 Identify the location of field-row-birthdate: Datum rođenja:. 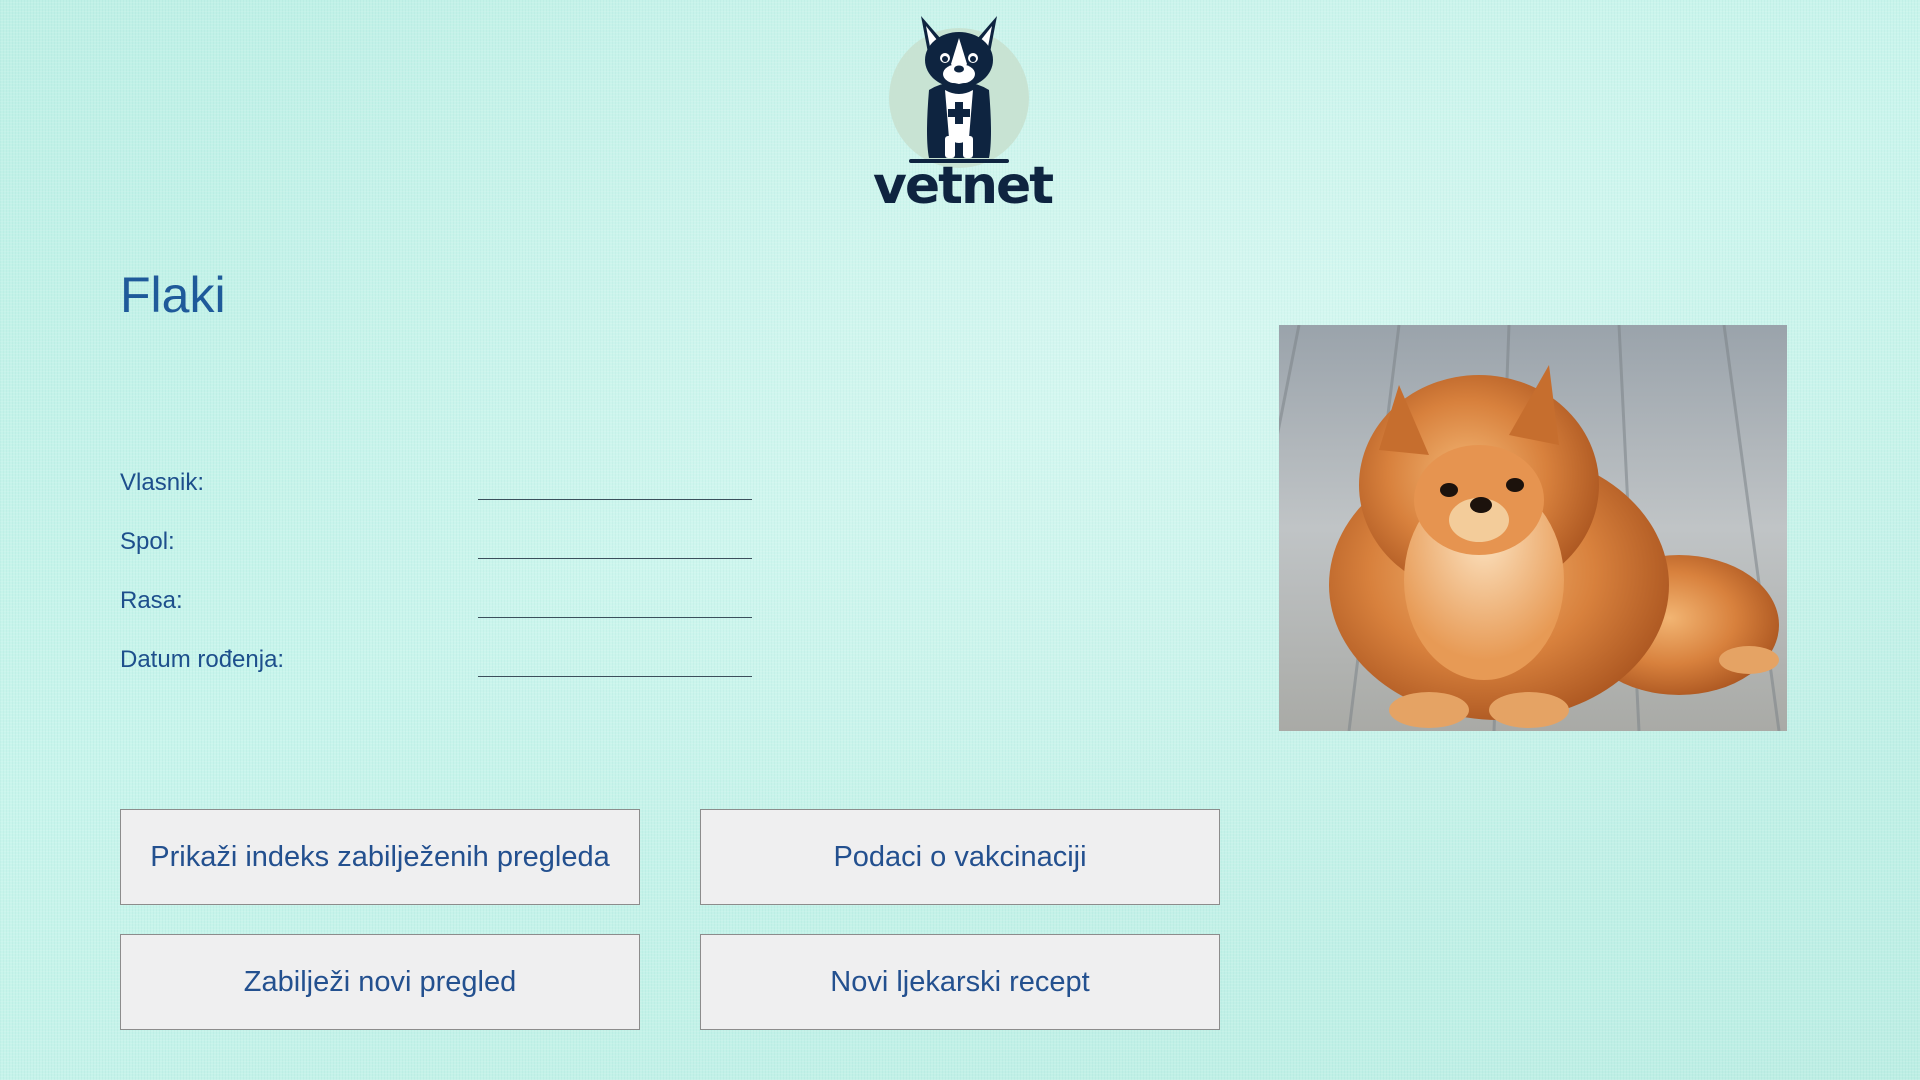
(437, 668).